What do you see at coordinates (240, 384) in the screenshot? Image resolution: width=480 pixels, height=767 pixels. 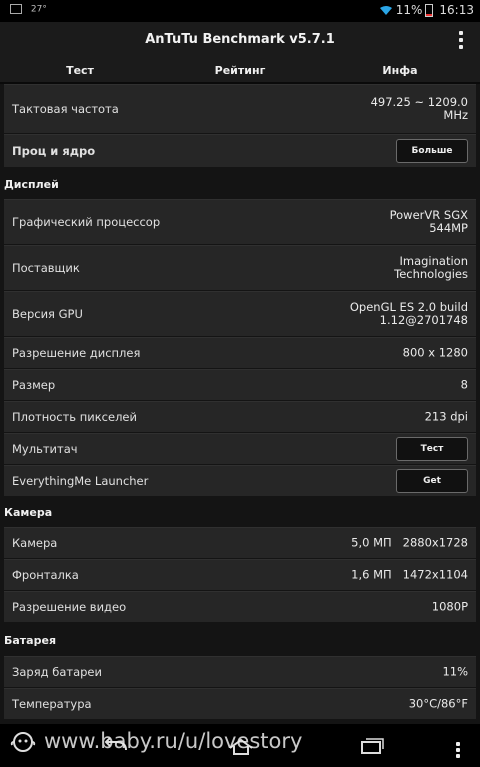 I see `list-item-size: Размер 8` at bounding box center [240, 384].